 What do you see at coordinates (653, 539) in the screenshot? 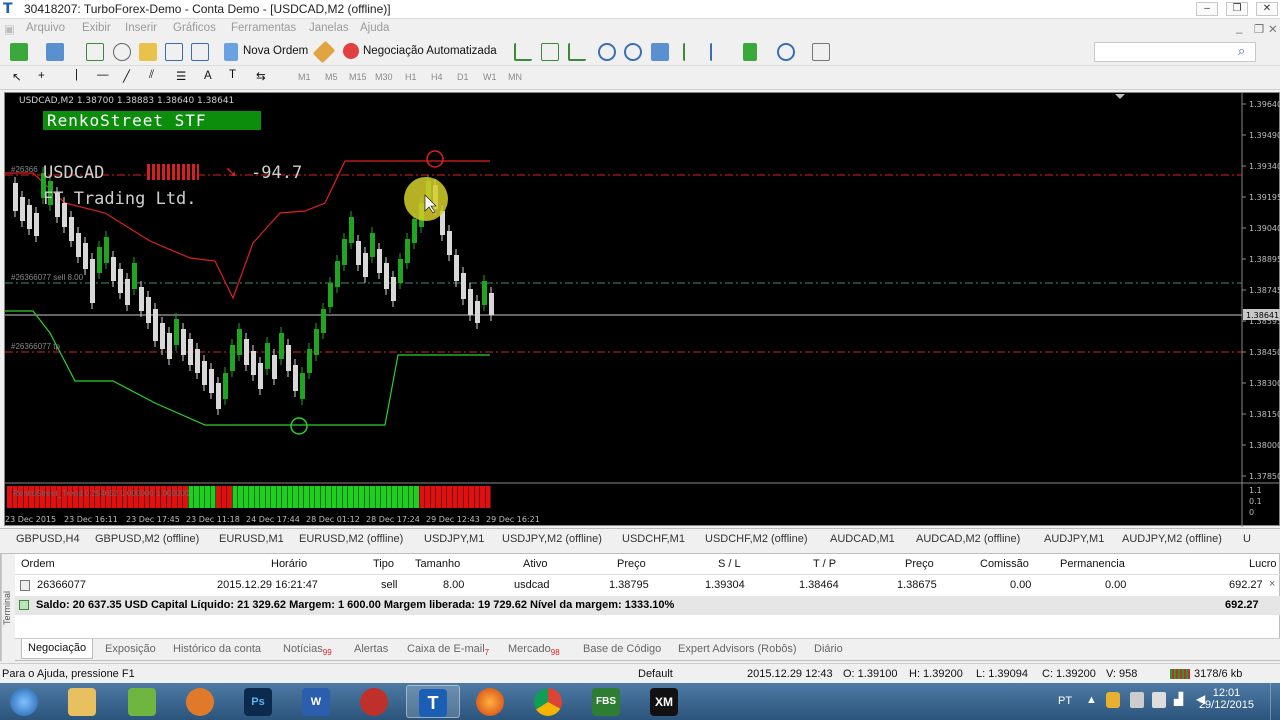
I see `tab-usdchf-m1: USDCHF,M1` at bounding box center [653, 539].